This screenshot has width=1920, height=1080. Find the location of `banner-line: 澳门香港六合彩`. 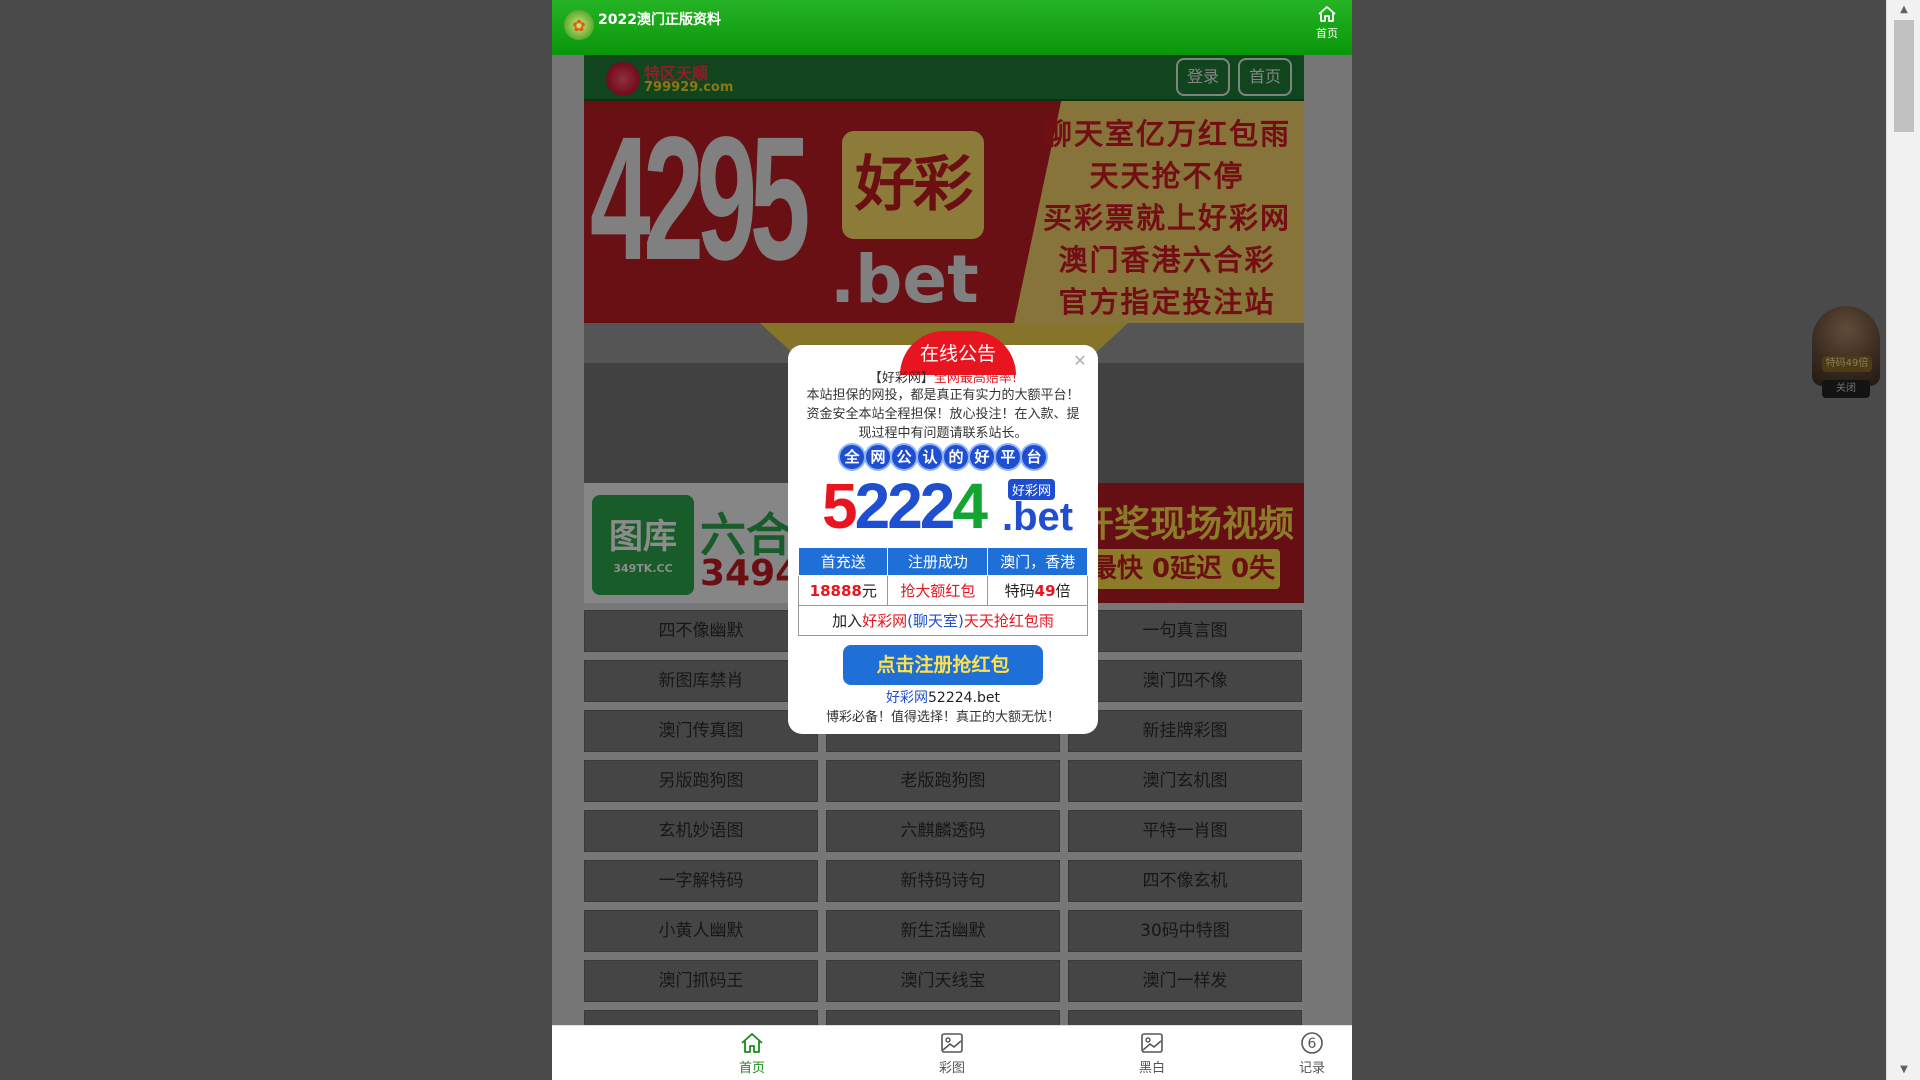

banner-line: 澳门香港六合彩 is located at coordinates (1167, 260).